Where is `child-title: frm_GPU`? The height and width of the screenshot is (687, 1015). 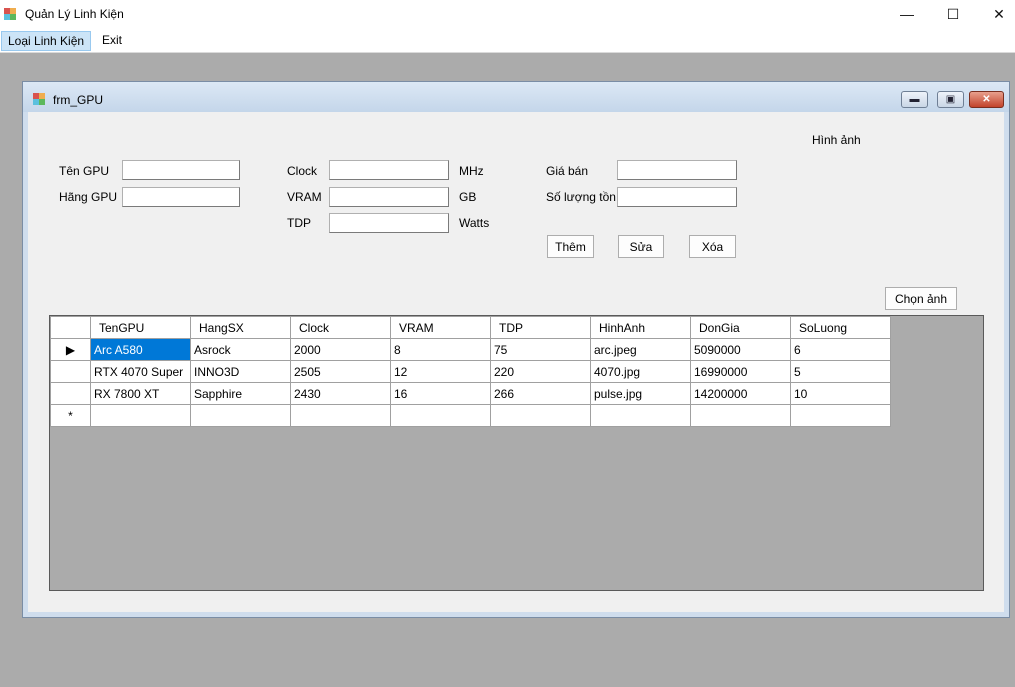 child-title: frm_GPU is located at coordinates (78, 100).